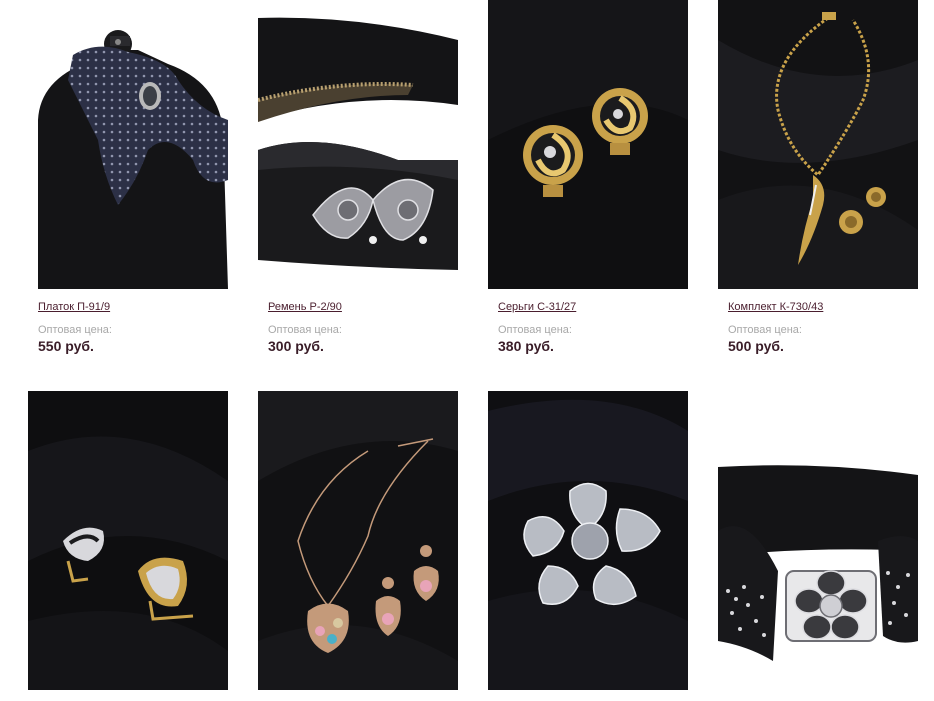  Describe the element at coordinates (588, 144) in the screenshot. I see `product-image-earrings` at that location.